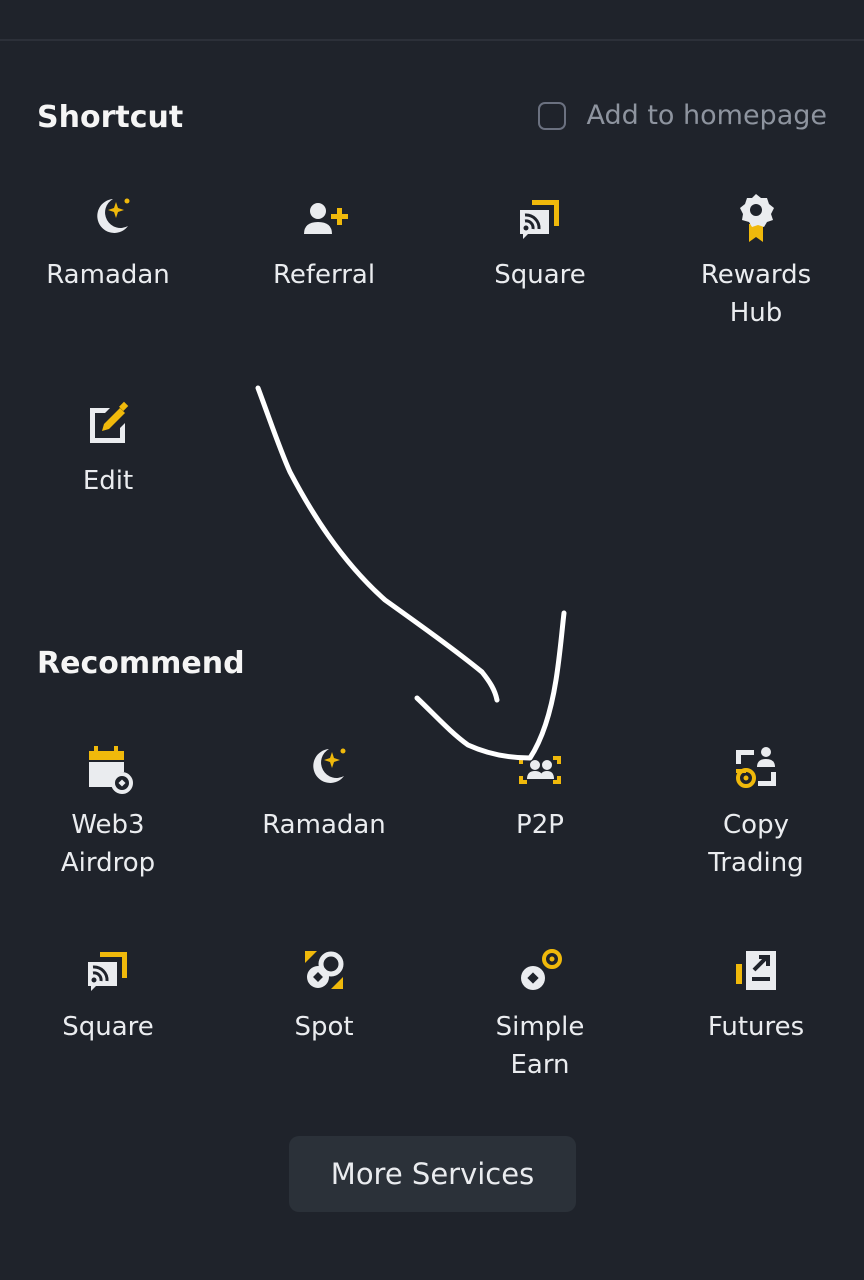  I want to click on award-ribbon-icon, so click(756, 218).